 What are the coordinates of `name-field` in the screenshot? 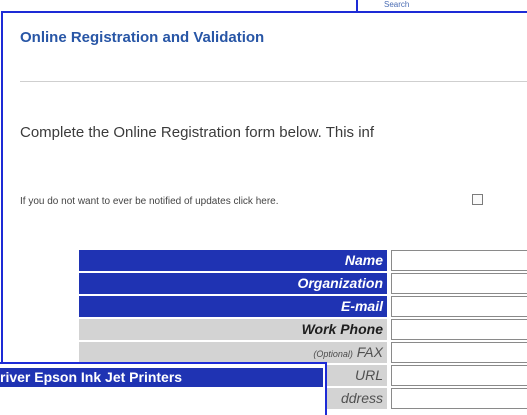 It's located at (459, 260).